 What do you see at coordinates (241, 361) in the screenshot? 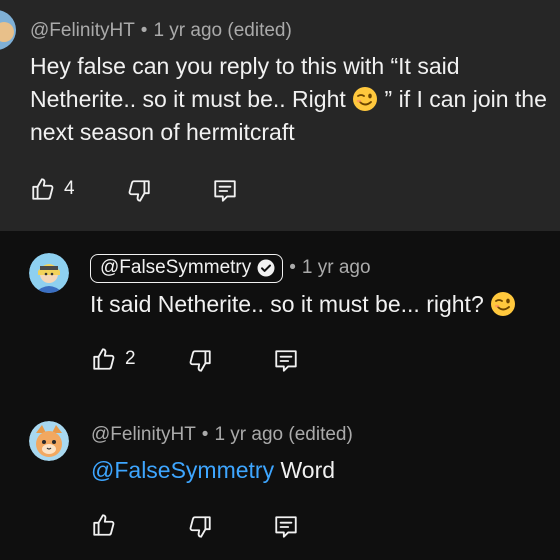
I see `reply-actions: 2` at bounding box center [241, 361].